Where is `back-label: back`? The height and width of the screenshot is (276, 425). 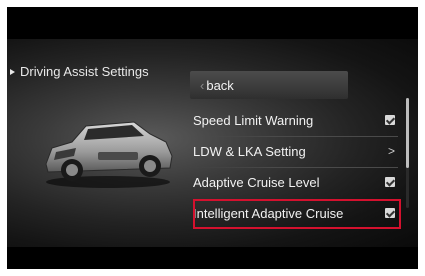 back-label: back is located at coordinates (220, 85).